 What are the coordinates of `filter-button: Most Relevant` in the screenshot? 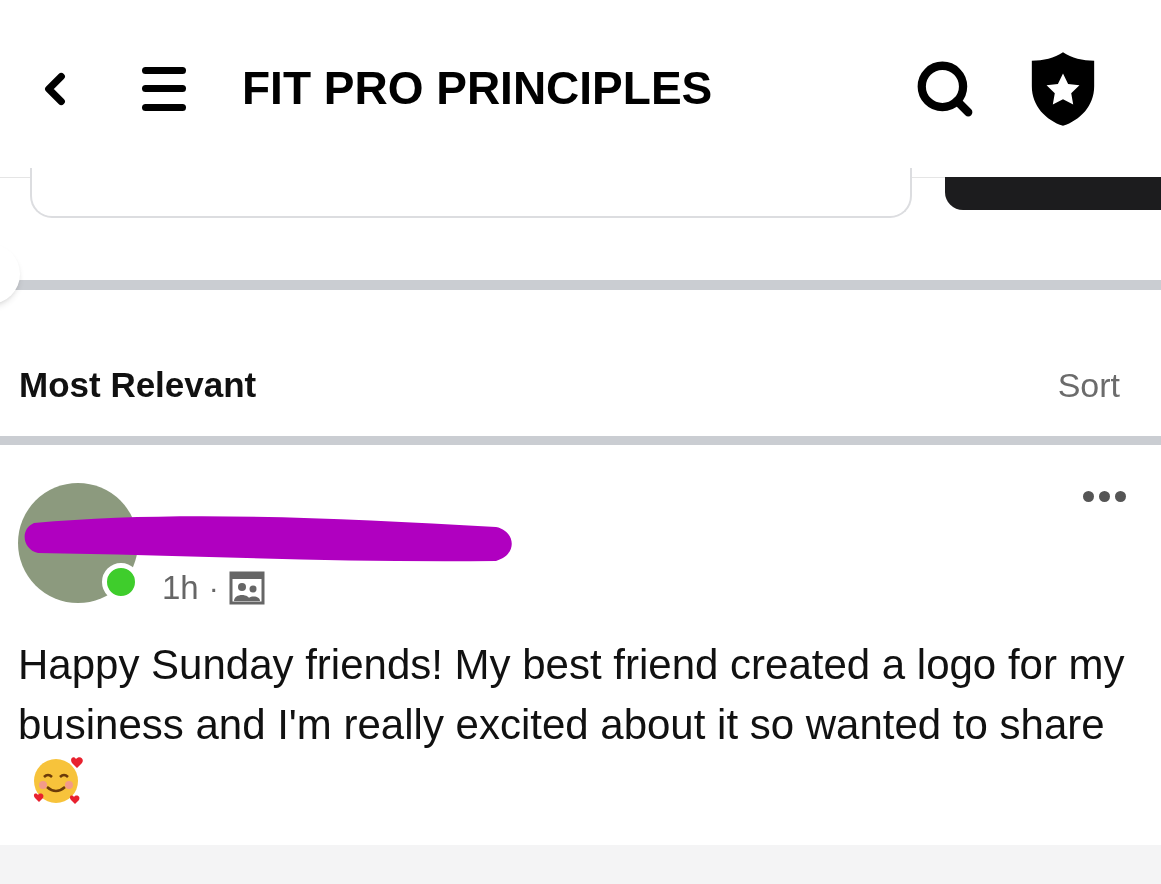 It's located at (138, 385).